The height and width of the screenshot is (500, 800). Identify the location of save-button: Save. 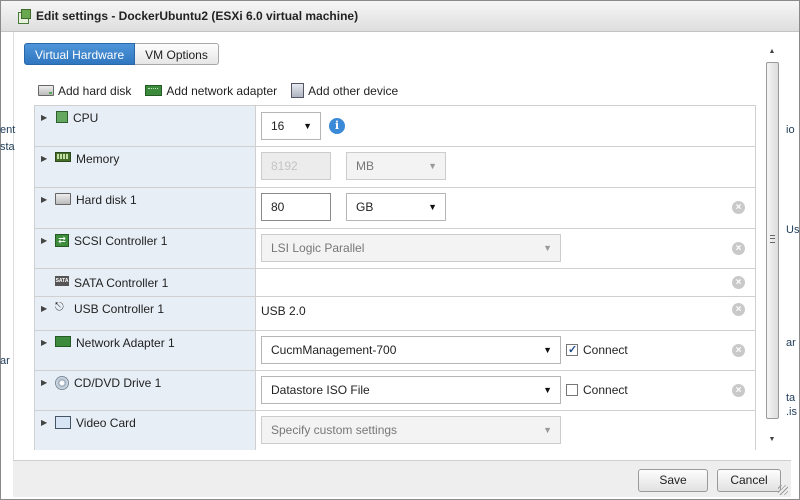
(673, 480).